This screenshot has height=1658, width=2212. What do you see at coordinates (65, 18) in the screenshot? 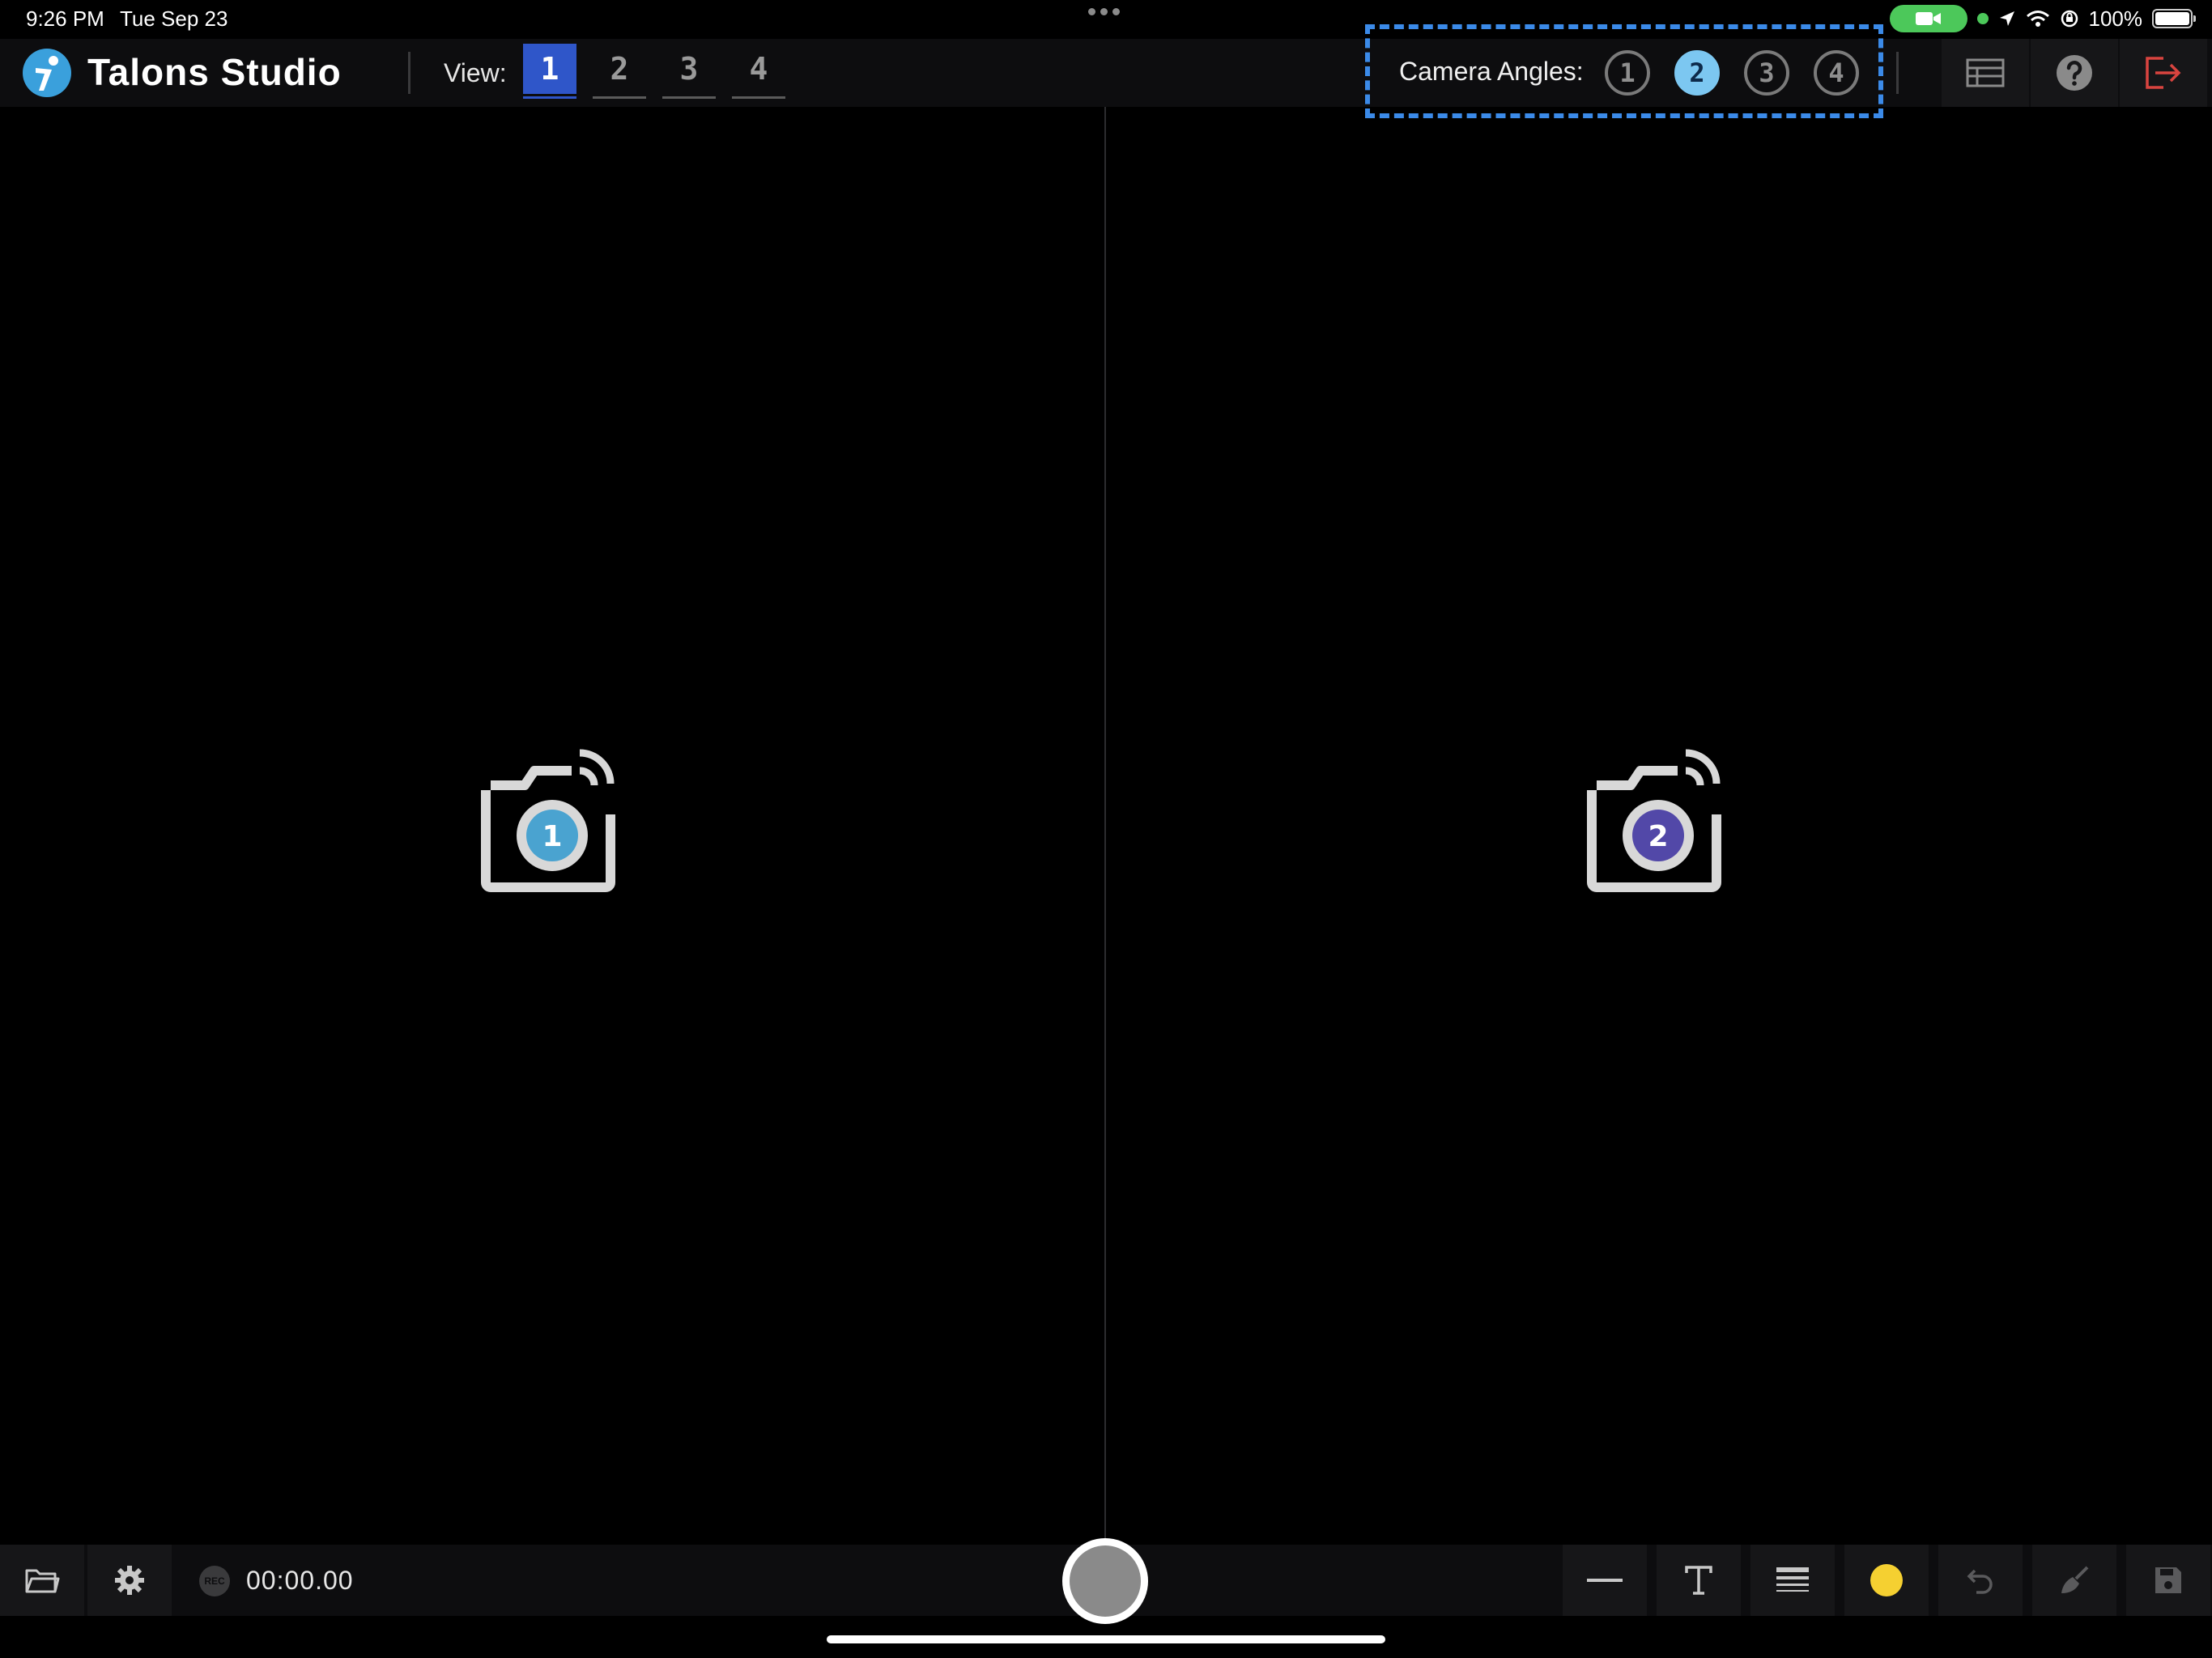
I see `status-time: 9:26 PM` at bounding box center [65, 18].